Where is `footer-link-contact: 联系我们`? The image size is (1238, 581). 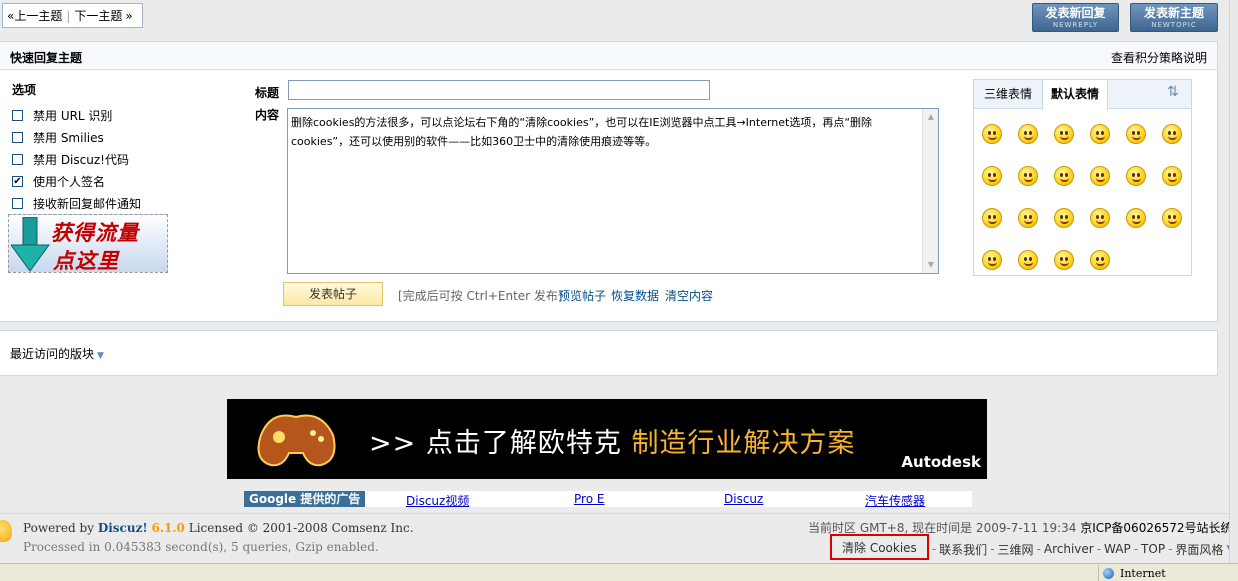 footer-link-contact: 联系我们 is located at coordinates (963, 549).